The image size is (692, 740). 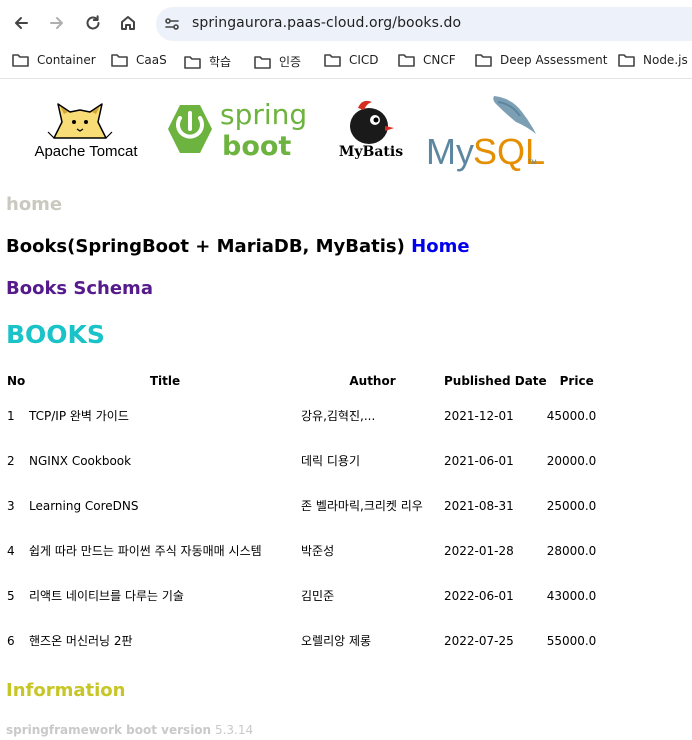 What do you see at coordinates (277, 61) in the screenshot?
I see `bookmark-folder: 인증` at bounding box center [277, 61].